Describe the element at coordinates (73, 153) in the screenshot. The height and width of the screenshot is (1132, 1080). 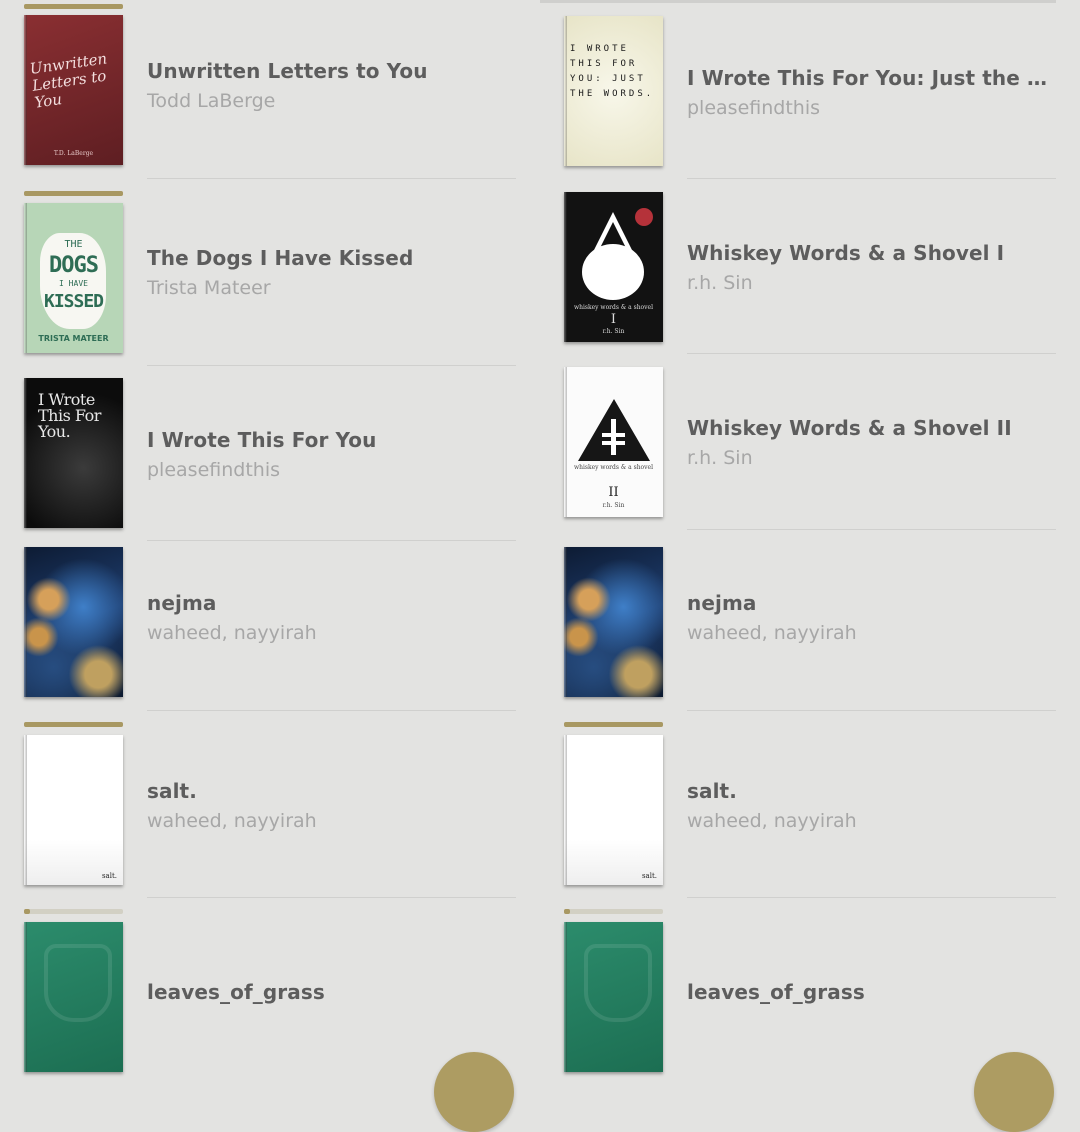
I see `cover-author: T.D. LaBerge` at that location.